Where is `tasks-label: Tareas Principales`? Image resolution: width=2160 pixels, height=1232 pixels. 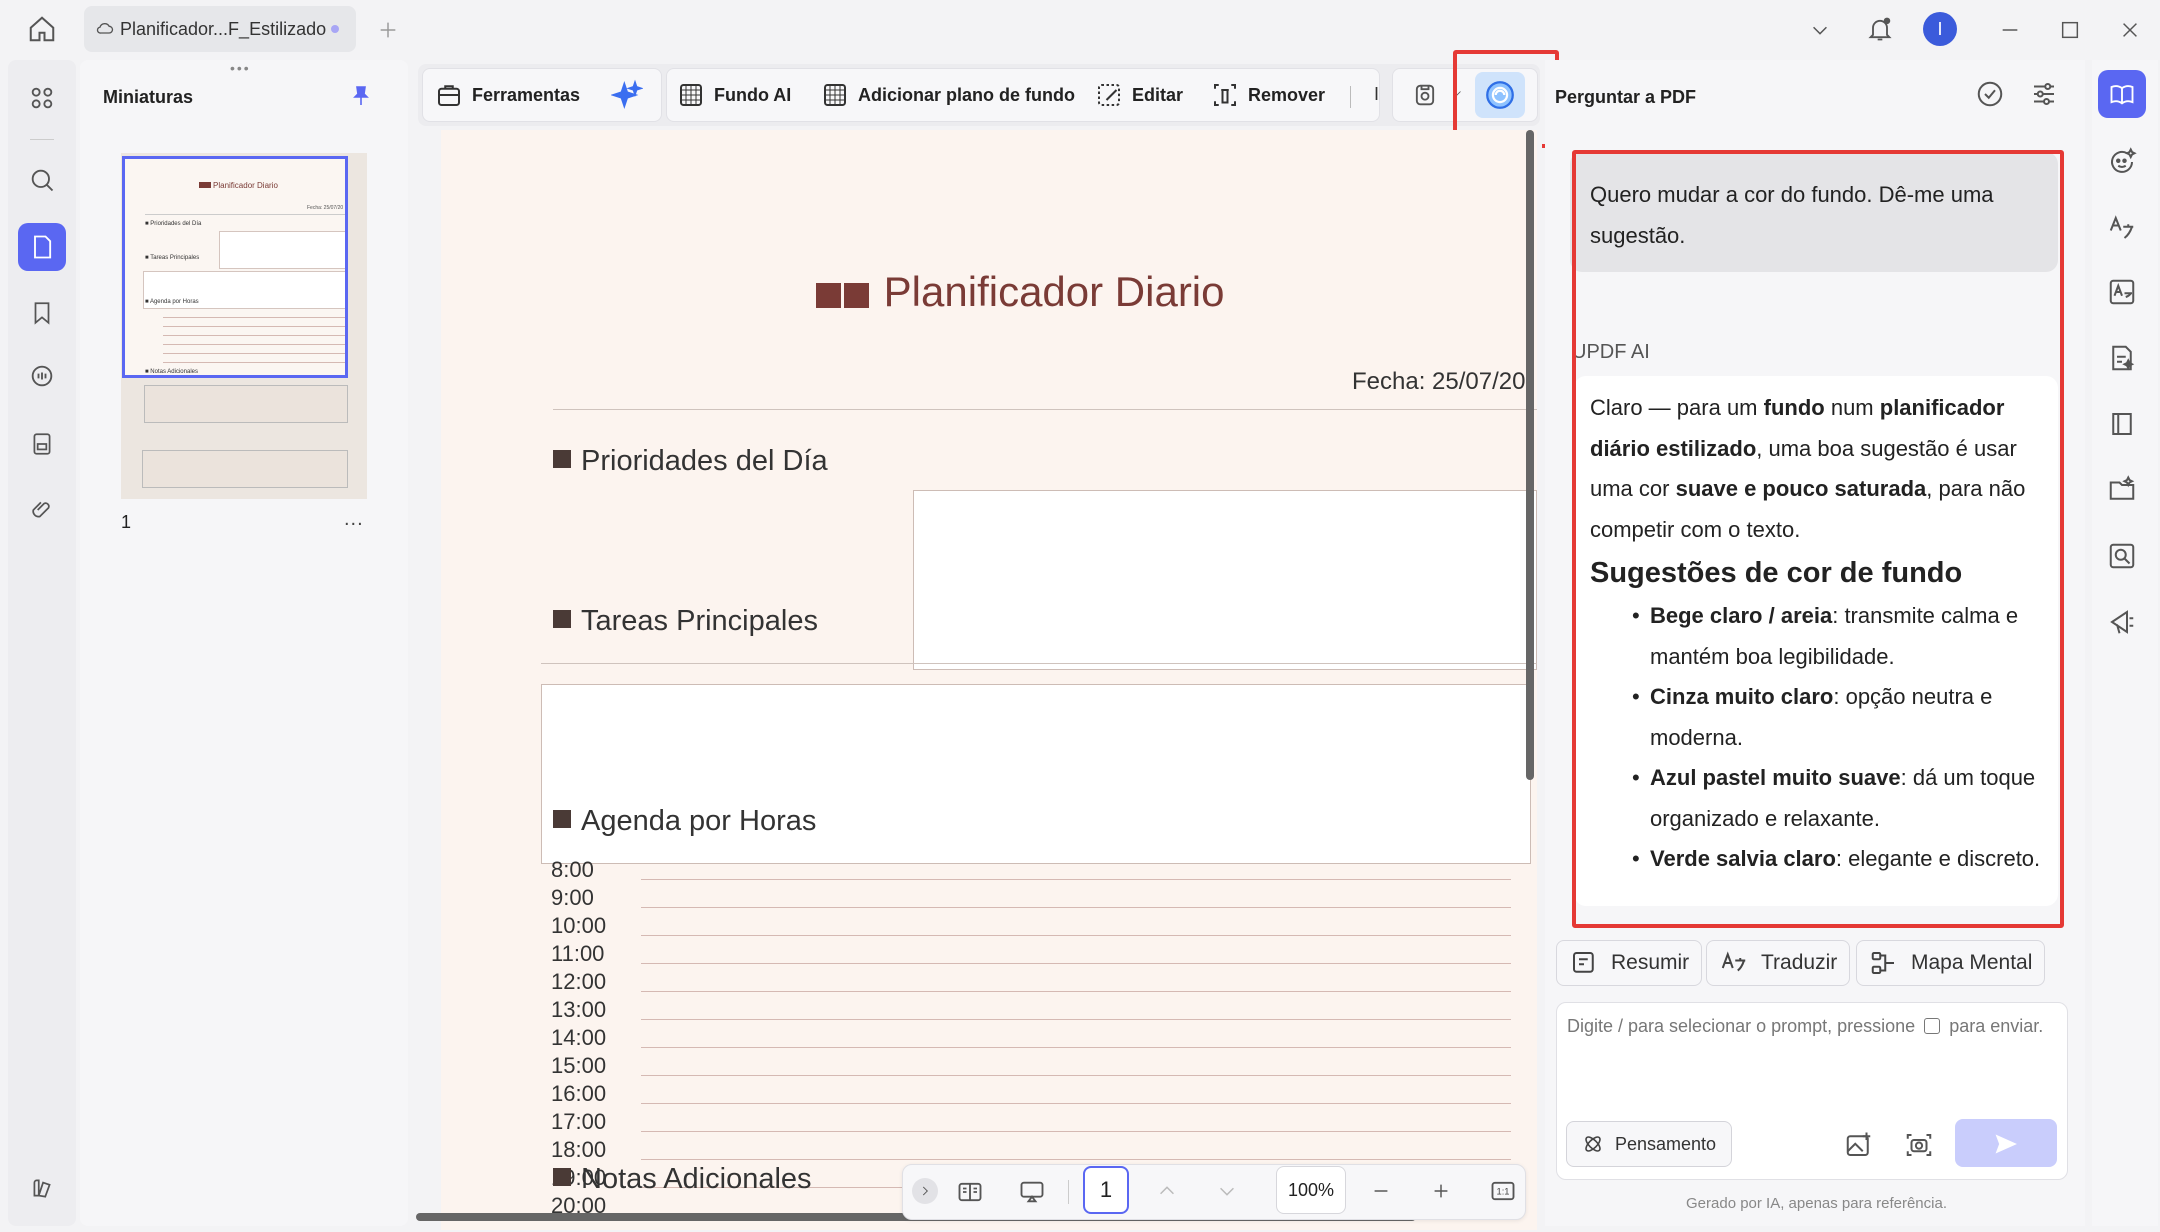 tasks-label: Tareas Principales is located at coordinates (699, 621).